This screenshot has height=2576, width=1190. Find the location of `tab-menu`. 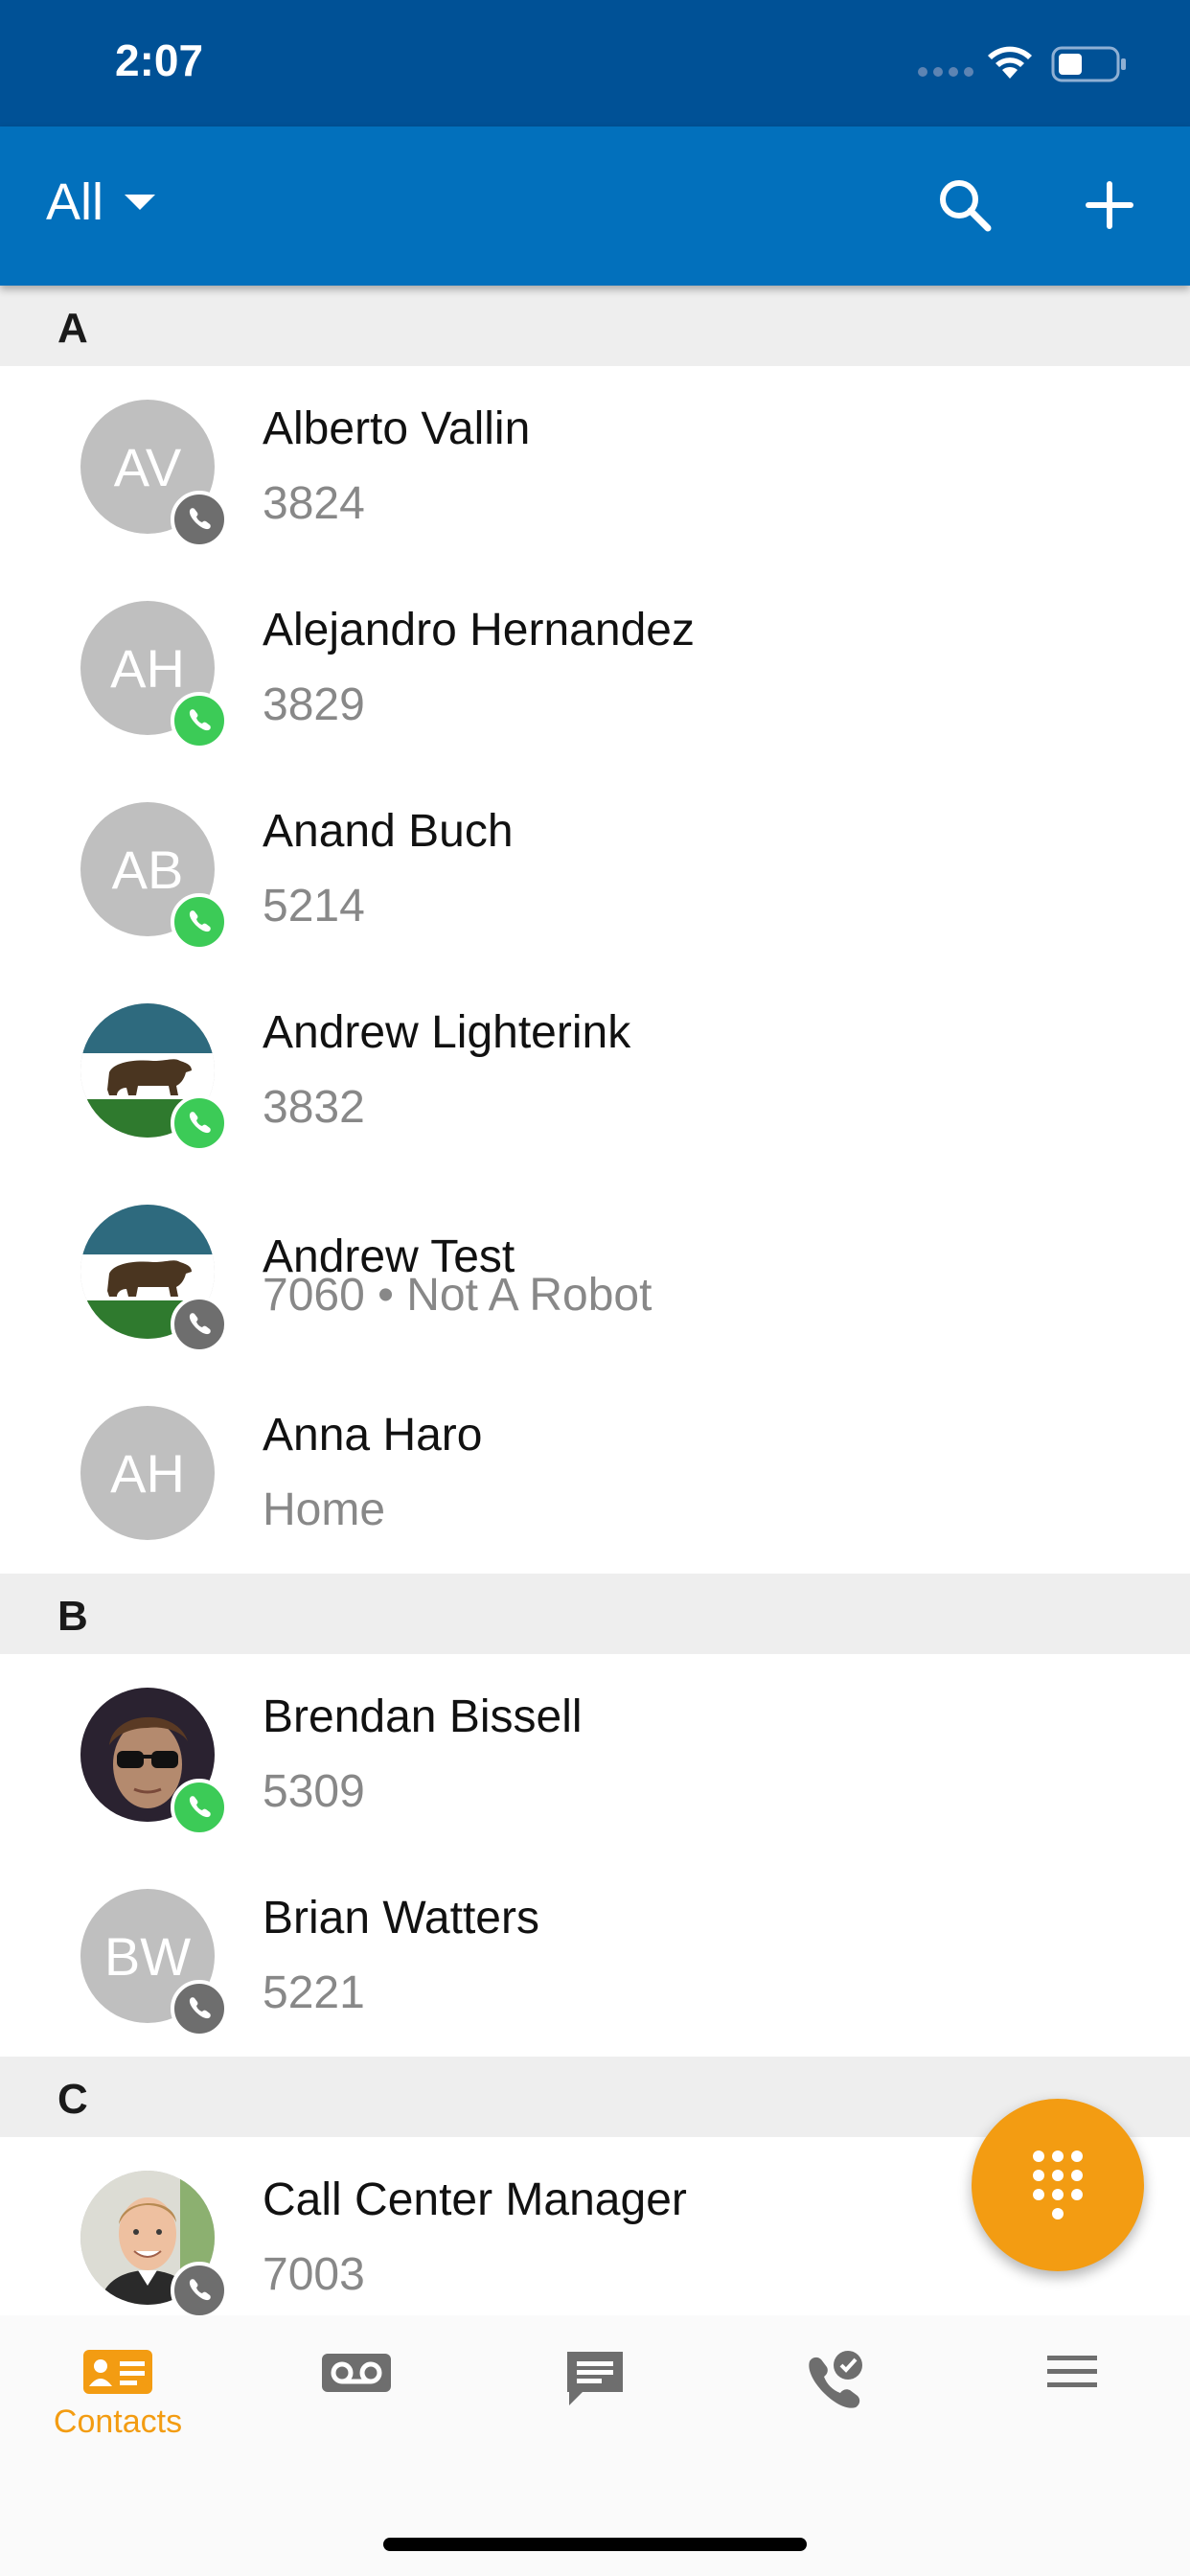

tab-menu is located at coordinates (1072, 2405).